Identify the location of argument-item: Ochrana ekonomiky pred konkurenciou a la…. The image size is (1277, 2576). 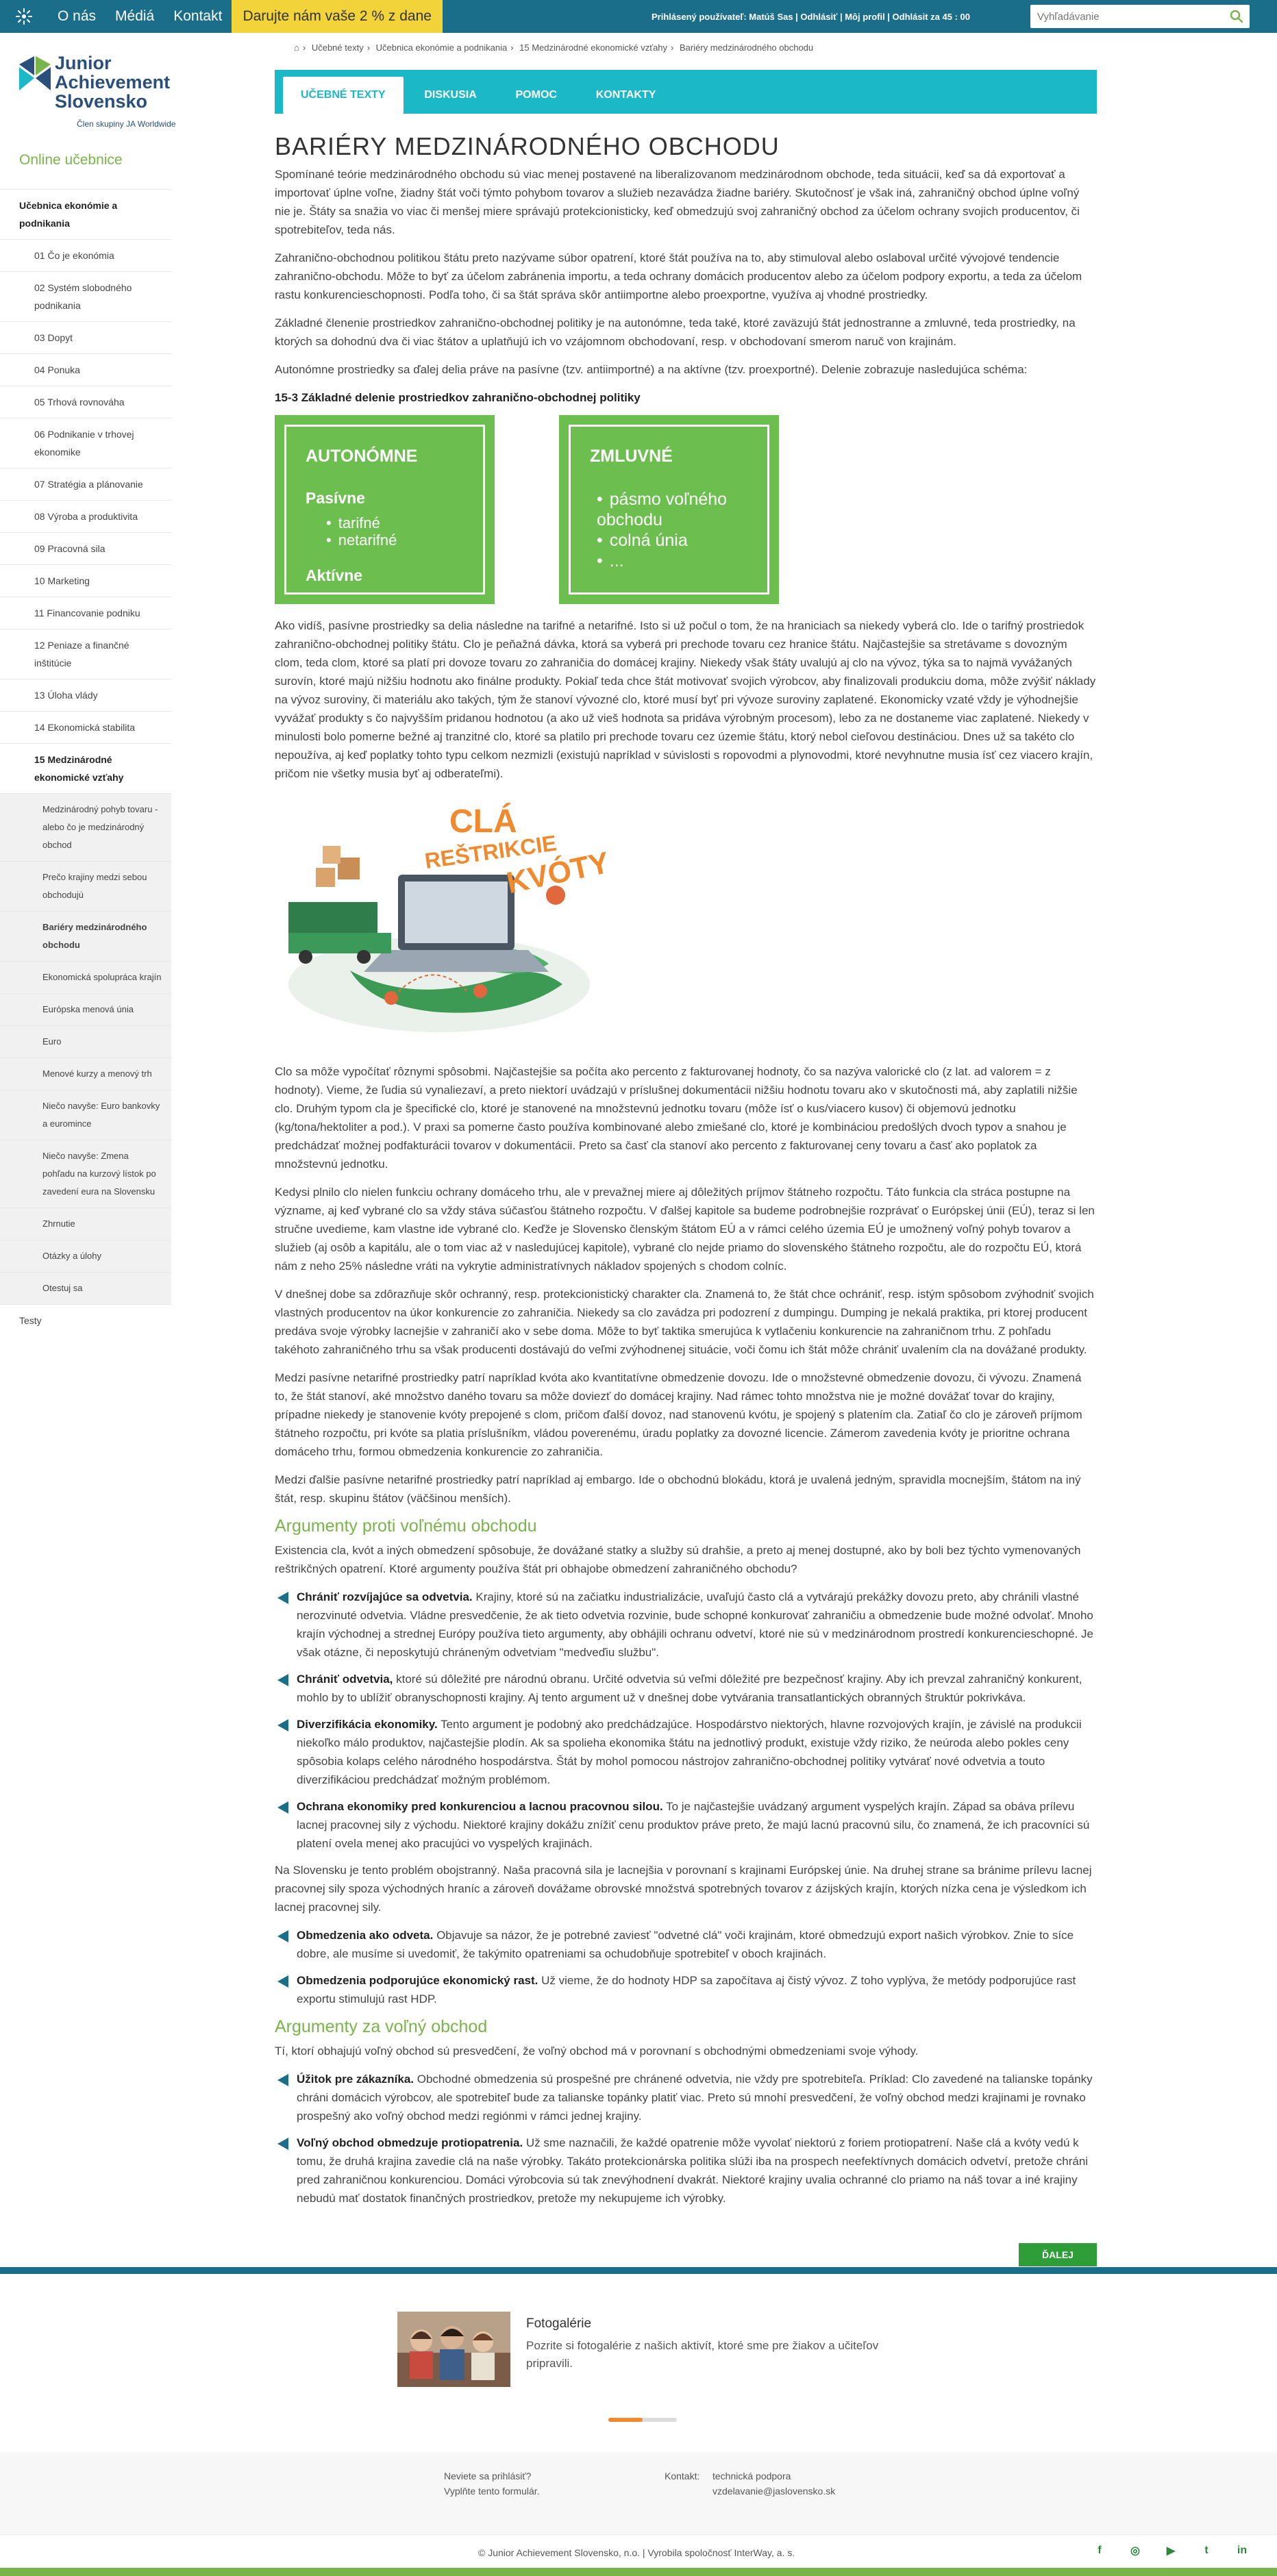
(686, 1825).